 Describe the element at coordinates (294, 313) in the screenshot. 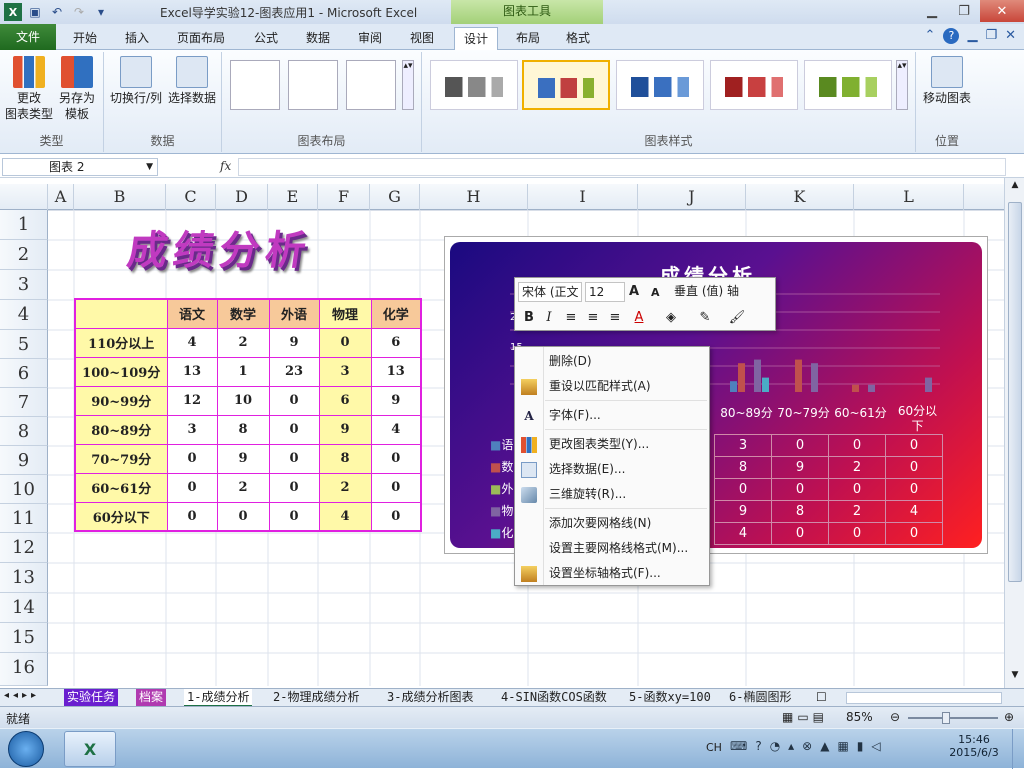

I see `table-header-cell: 外语` at that location.